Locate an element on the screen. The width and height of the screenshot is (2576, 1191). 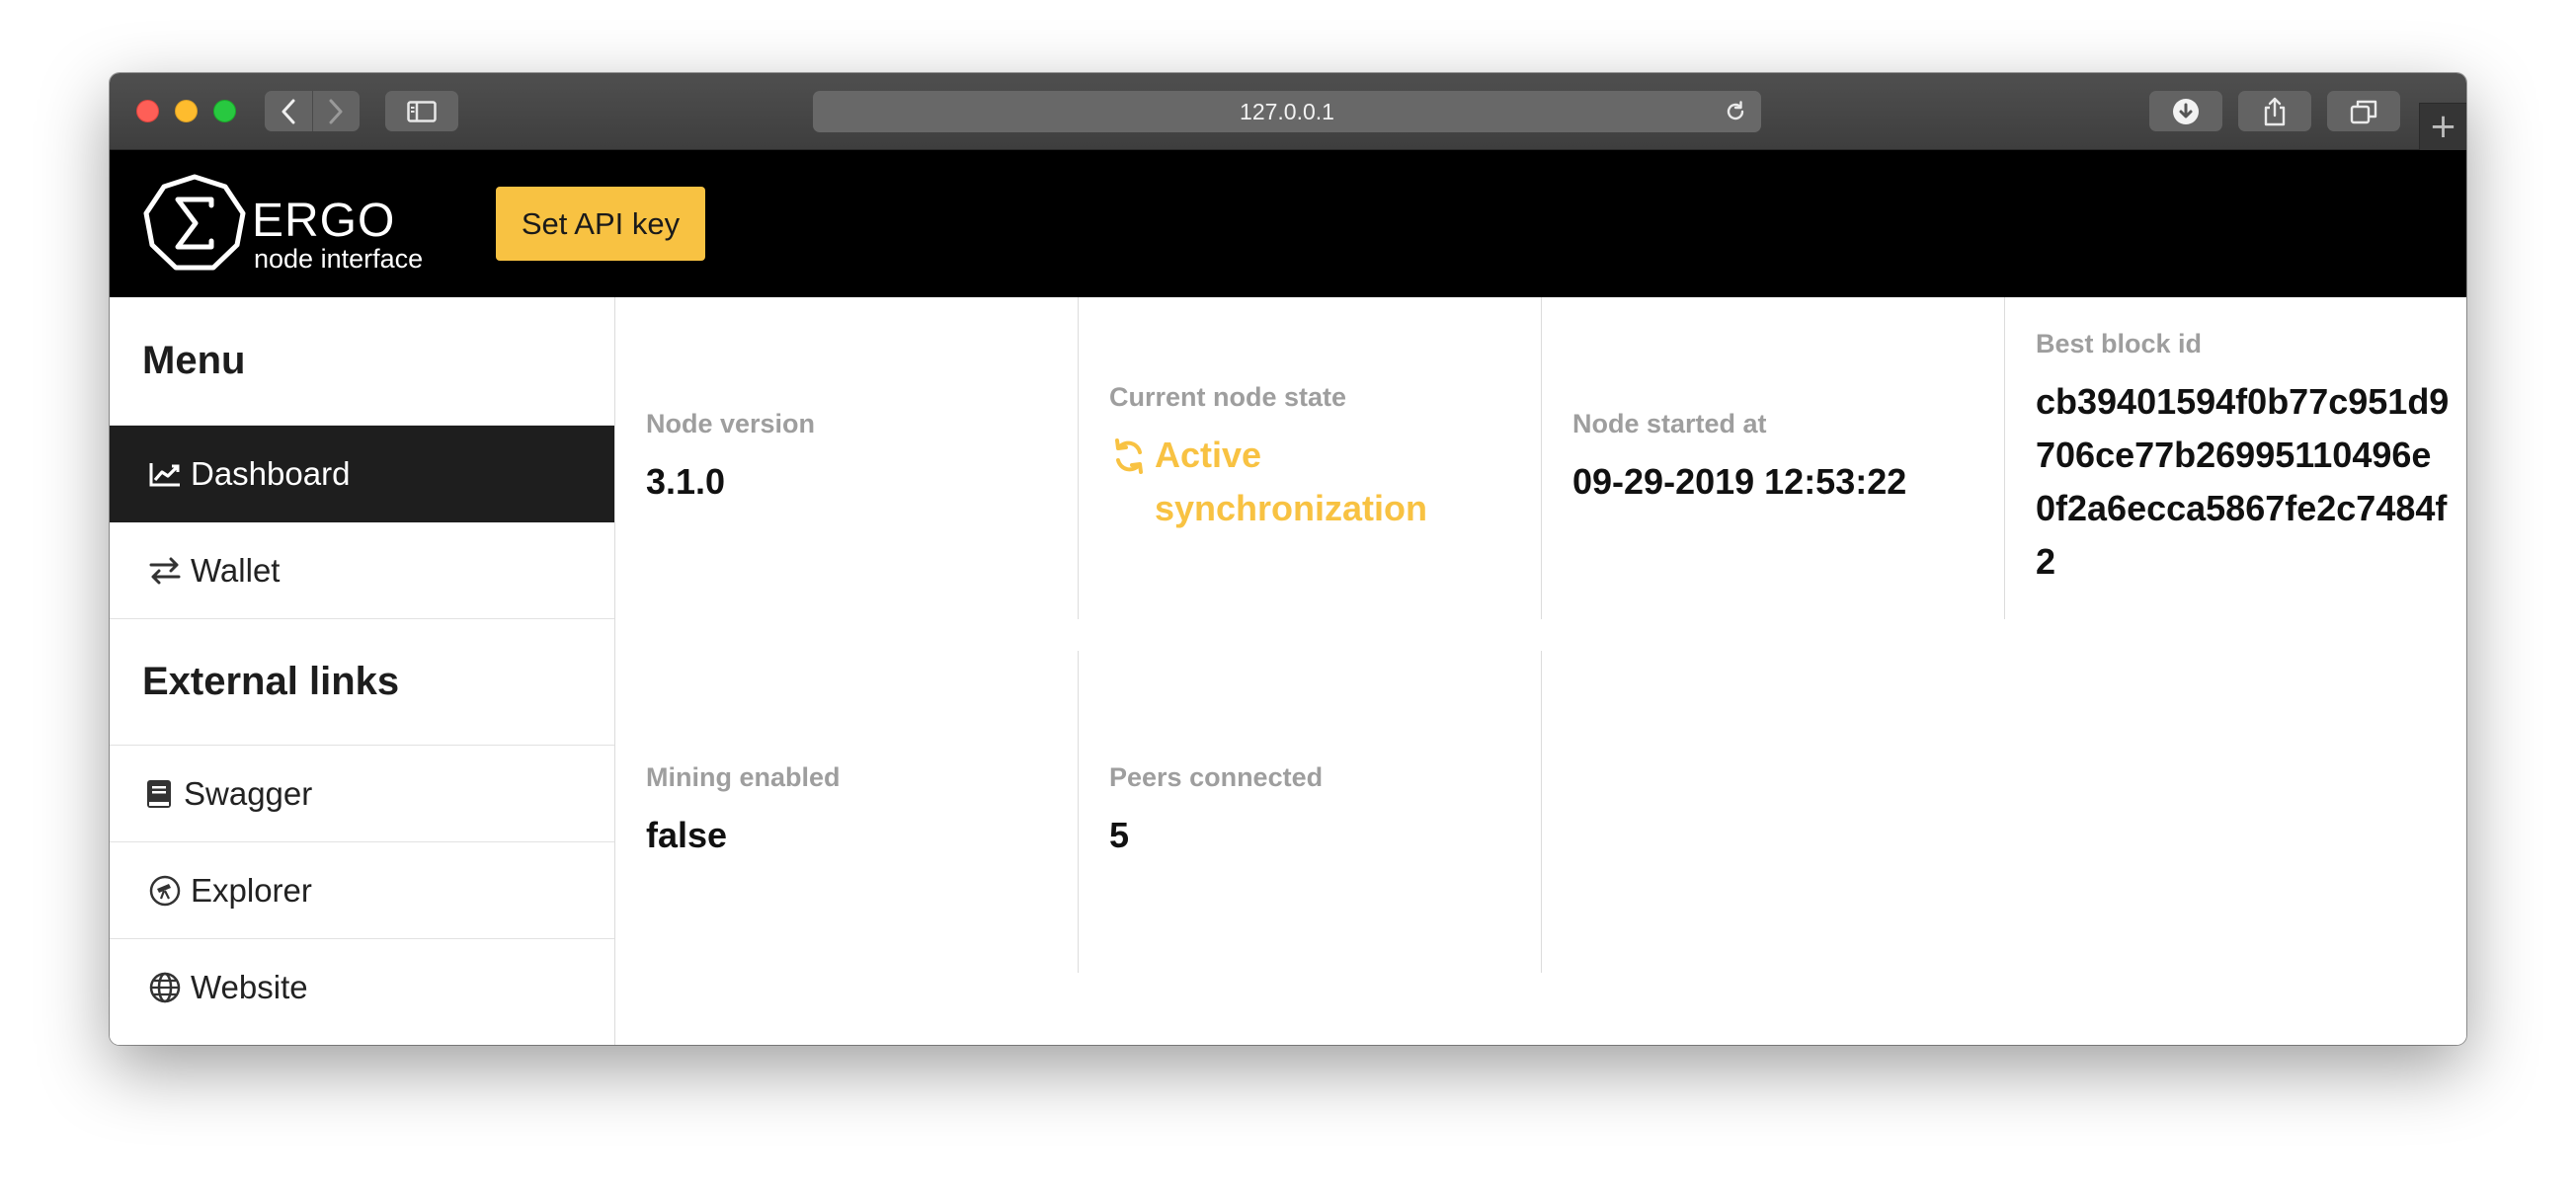
node-version-label: Node version is located at coordinates (731, 423).